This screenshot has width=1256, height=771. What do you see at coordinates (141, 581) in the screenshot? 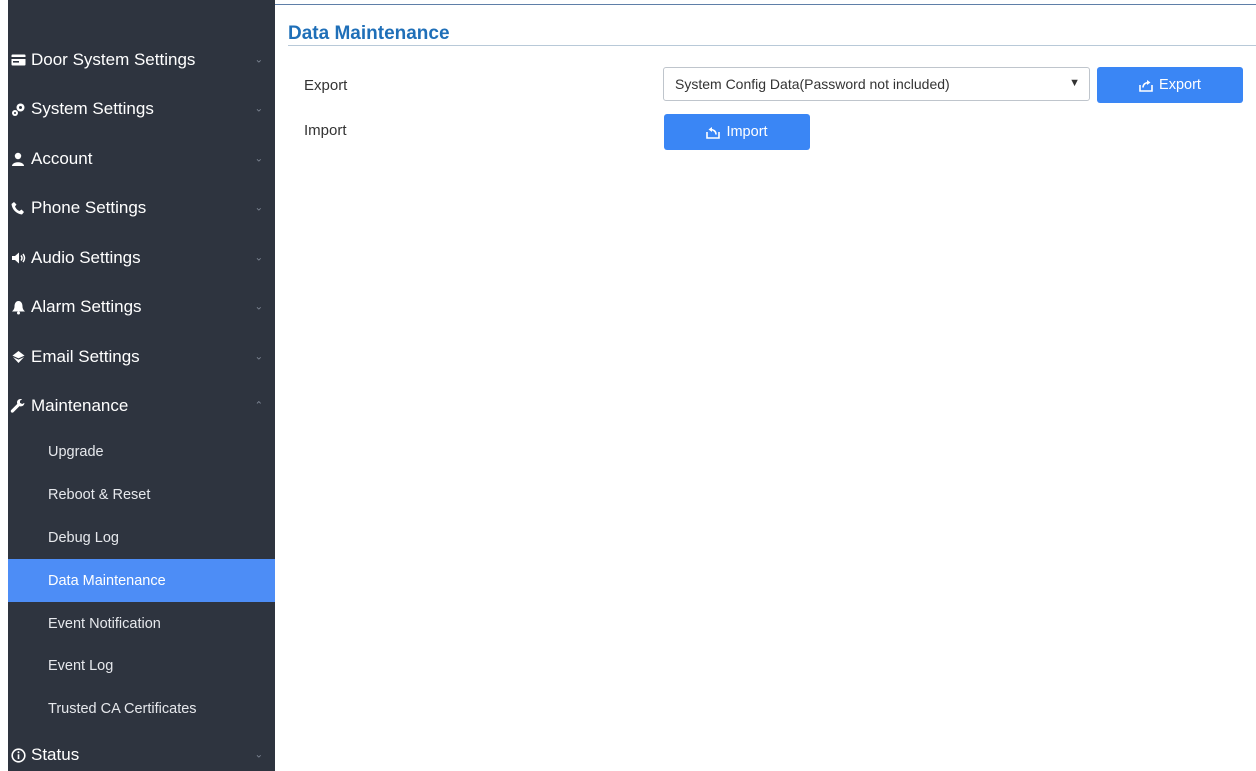
I see `sidebar-subitem-data-maintenance: Data Maintenance` at bounding box center [141, 581].